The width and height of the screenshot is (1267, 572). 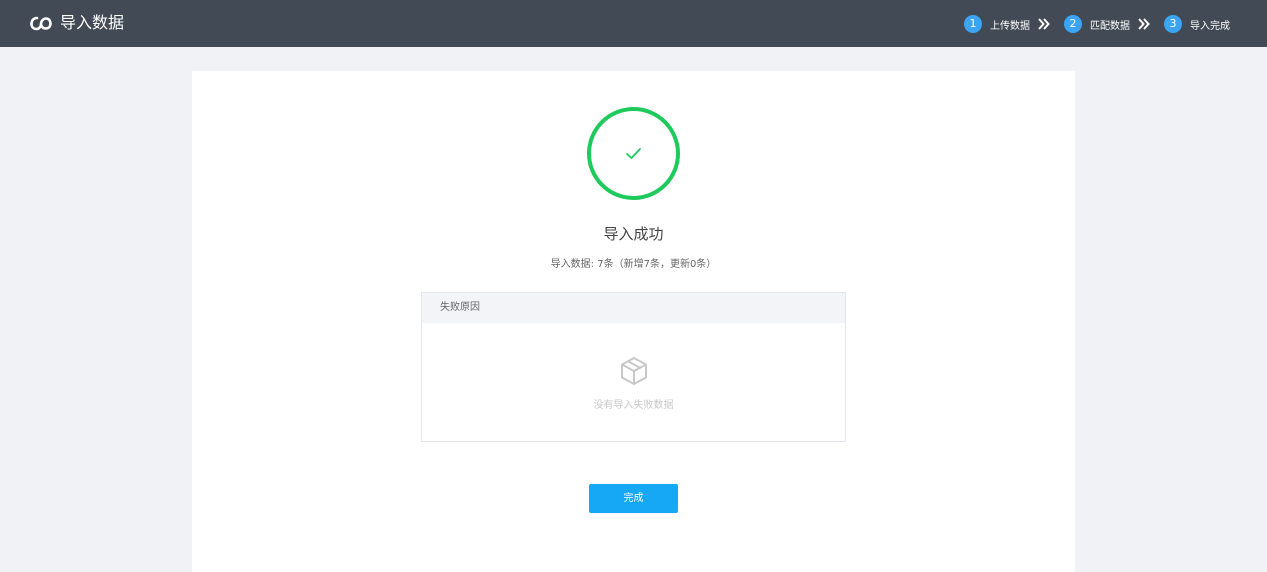 I want to click on result-title: 导入成功, so click(x=633, y=234).